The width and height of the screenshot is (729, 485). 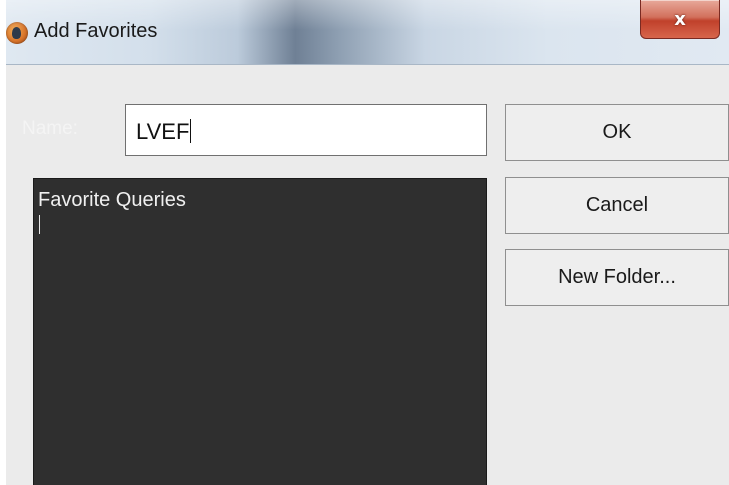 I want to click on tree-caret, so click(x=39, y=224).